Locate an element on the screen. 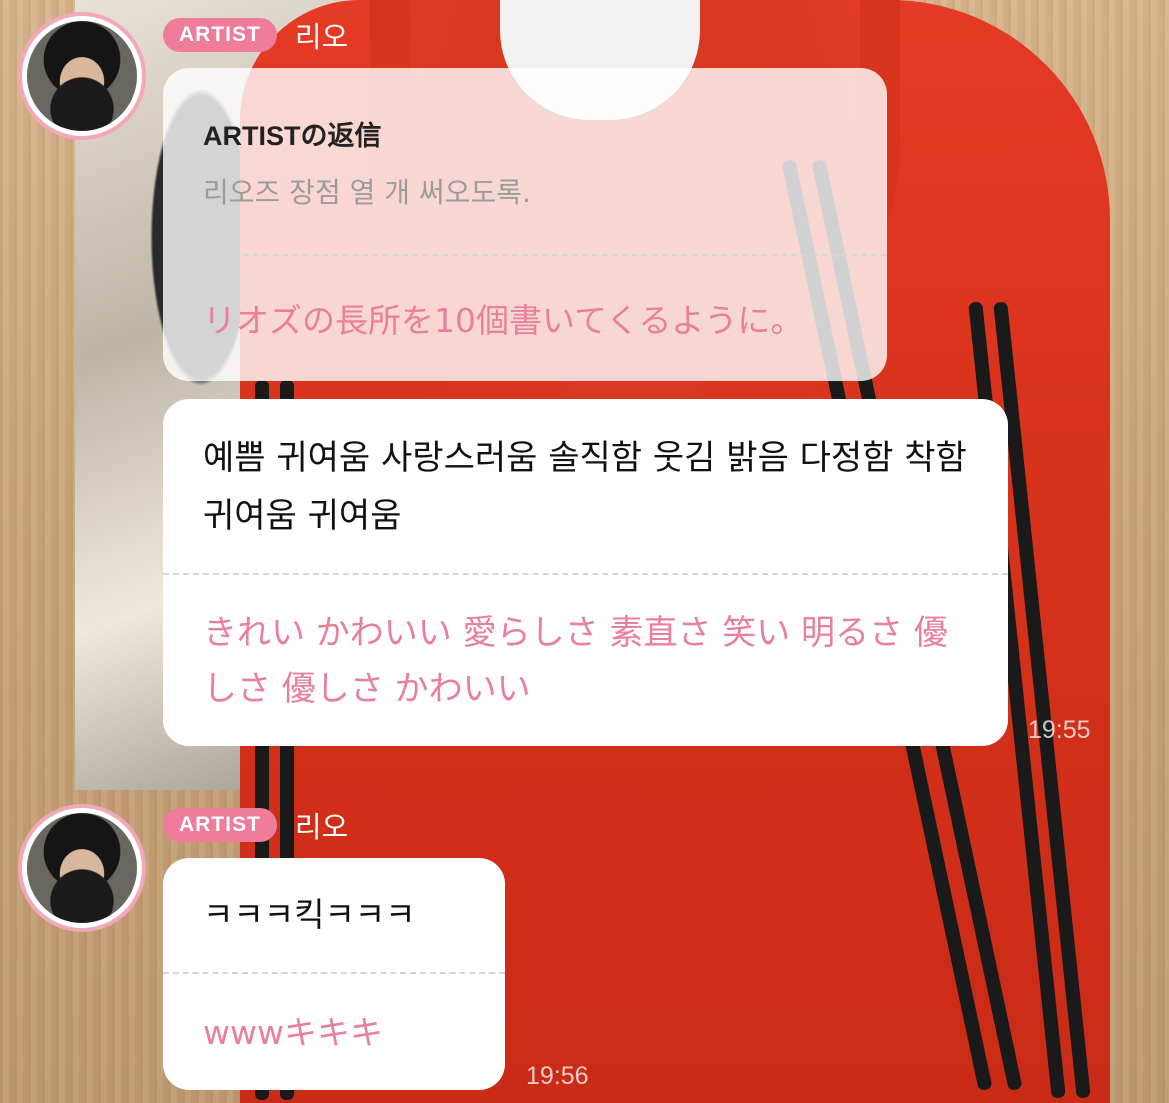 The image size is (1169, 1103). reply-original-text: 리오즈 장점 열 개 써오도록. is located at coordinates (367, 192).